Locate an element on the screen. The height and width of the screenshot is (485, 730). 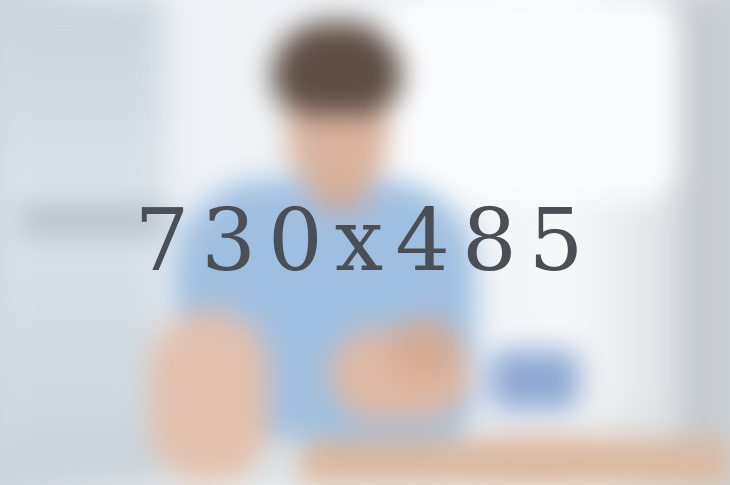
person-left-arm is located at coordinates (210, 397).